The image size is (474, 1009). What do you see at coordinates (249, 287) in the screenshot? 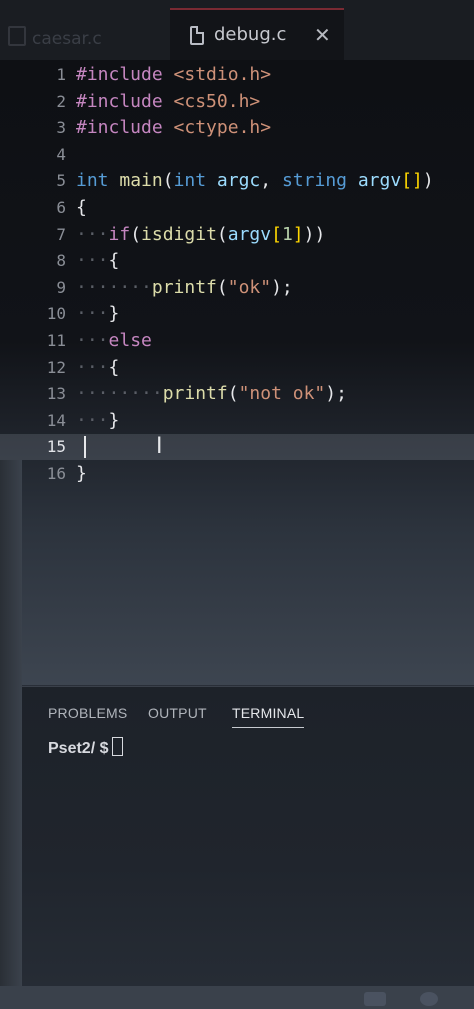
I see `code-token: "ok"` at bounding box center [249, 287].